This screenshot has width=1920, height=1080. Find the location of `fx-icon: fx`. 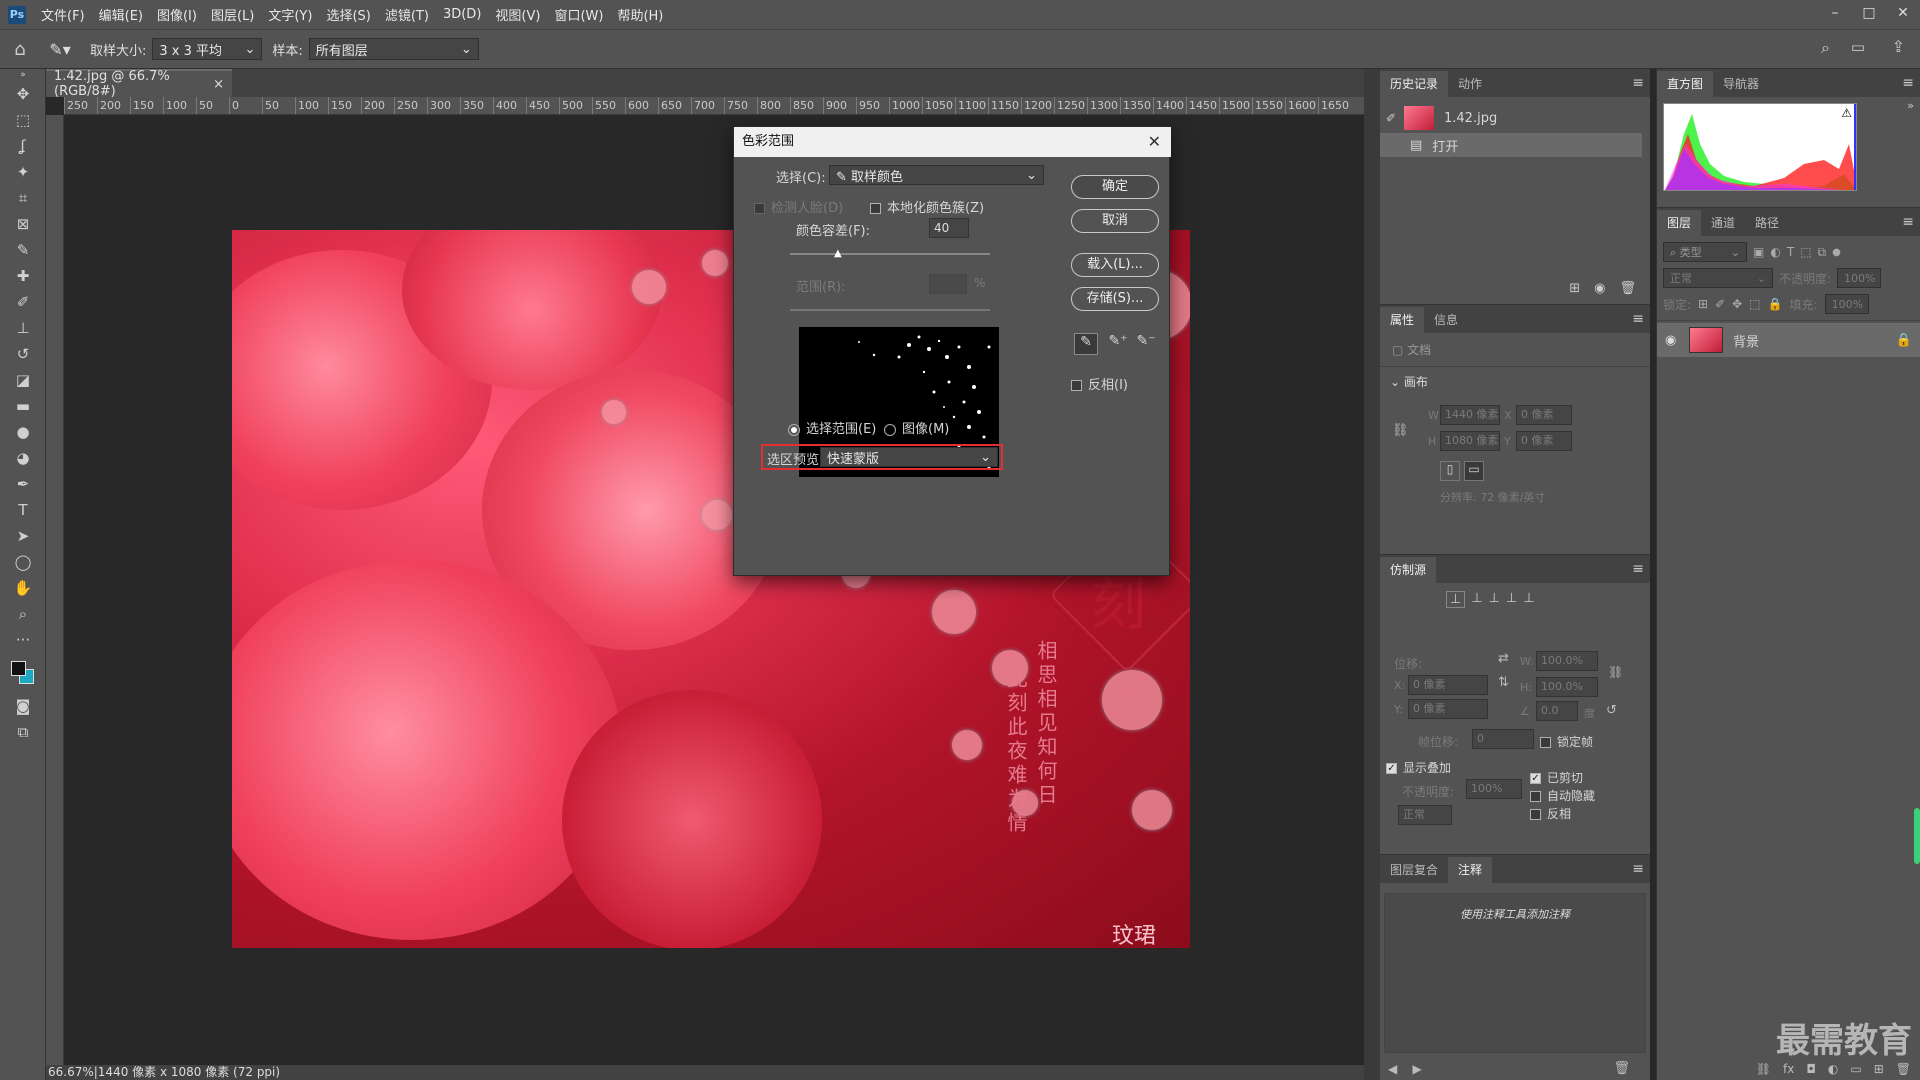

fx-icon: fx is located at coordinates (1788, 1069).